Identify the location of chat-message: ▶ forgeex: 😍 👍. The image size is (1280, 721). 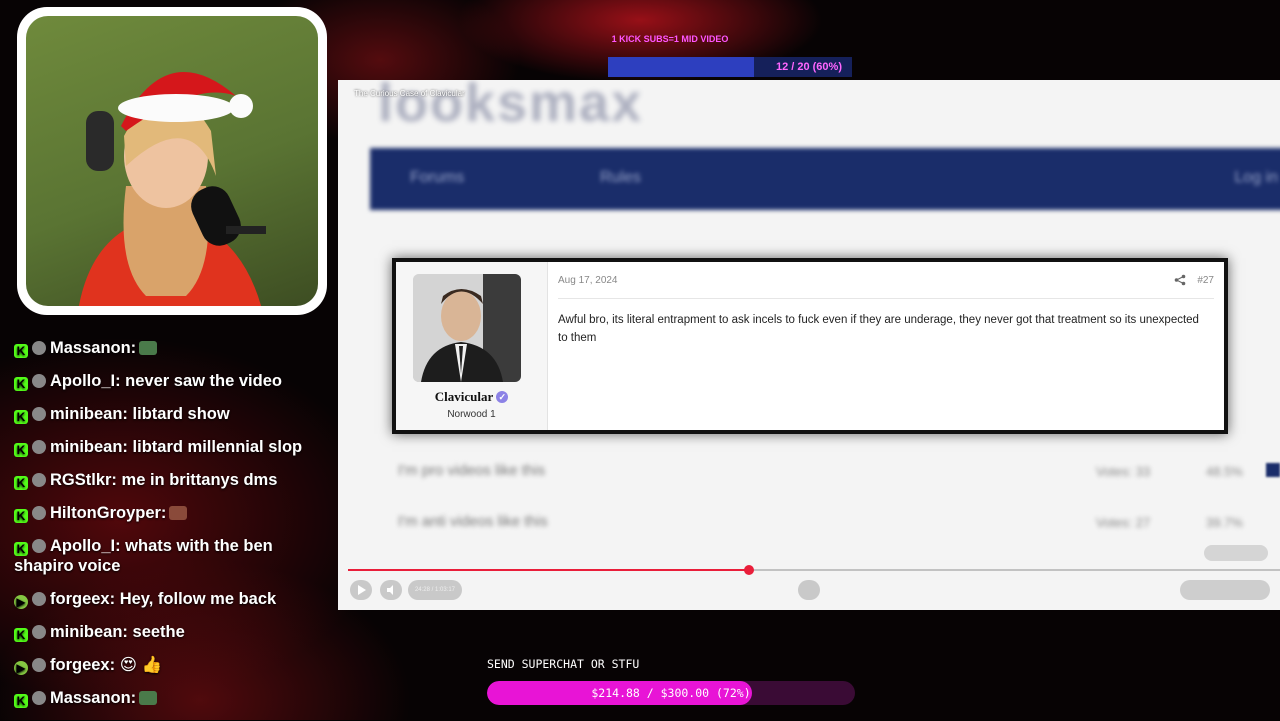
(170, 665).